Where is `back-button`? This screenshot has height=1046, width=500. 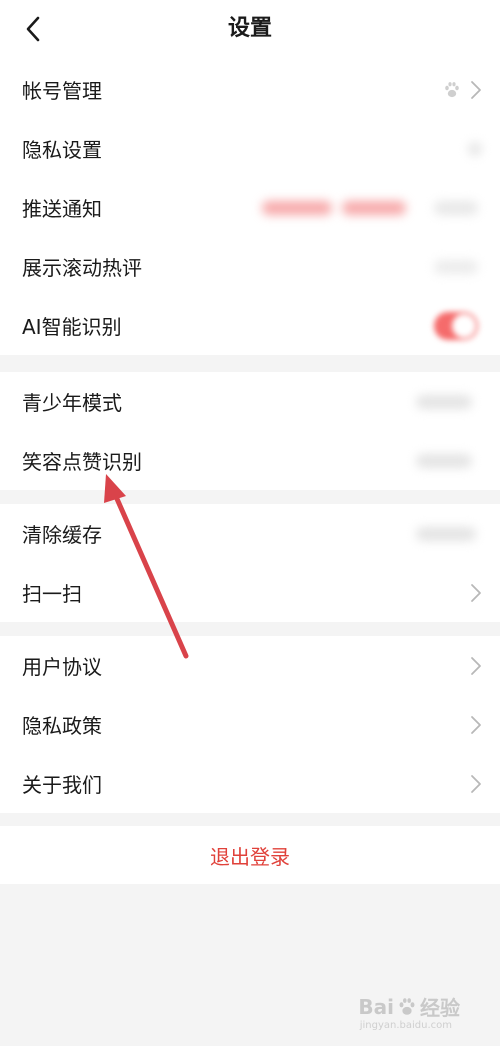
back-button is located at coordinates (33, 29).